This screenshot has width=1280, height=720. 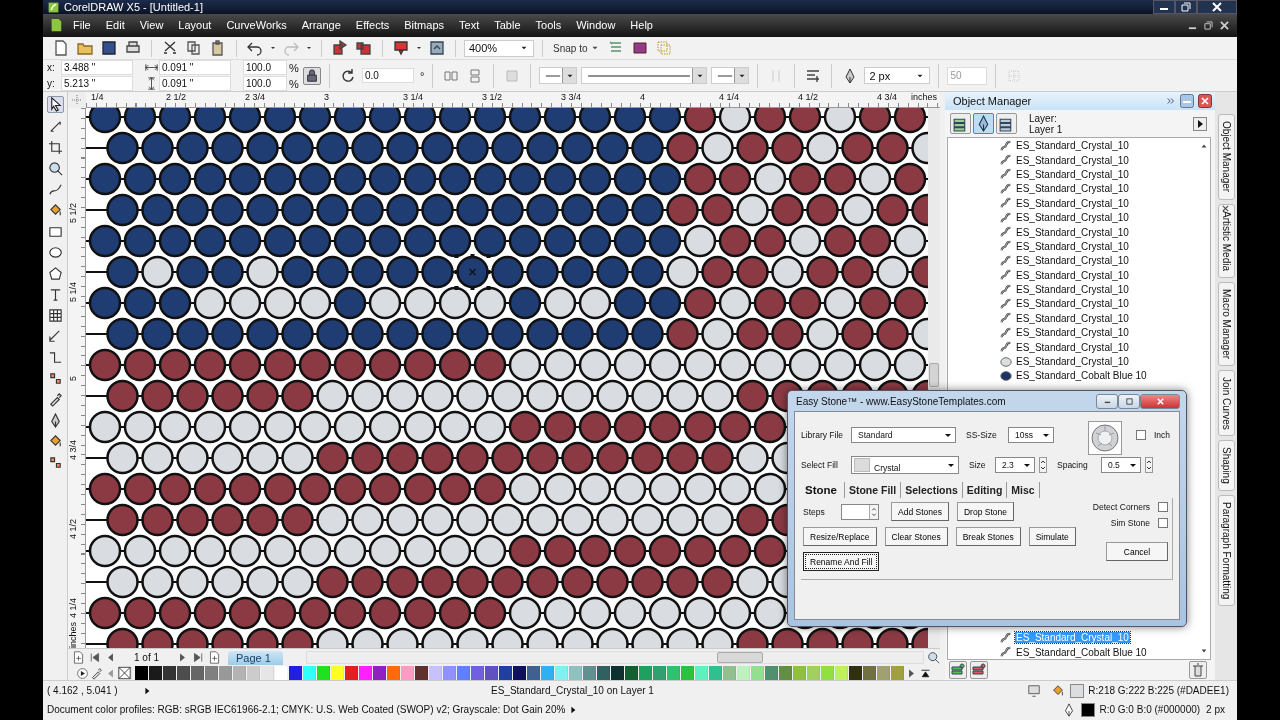 What do you see at coordinates (1149, 465) in the screenshot?
I see `spinner-icon` at bounding box center [1149, 465].